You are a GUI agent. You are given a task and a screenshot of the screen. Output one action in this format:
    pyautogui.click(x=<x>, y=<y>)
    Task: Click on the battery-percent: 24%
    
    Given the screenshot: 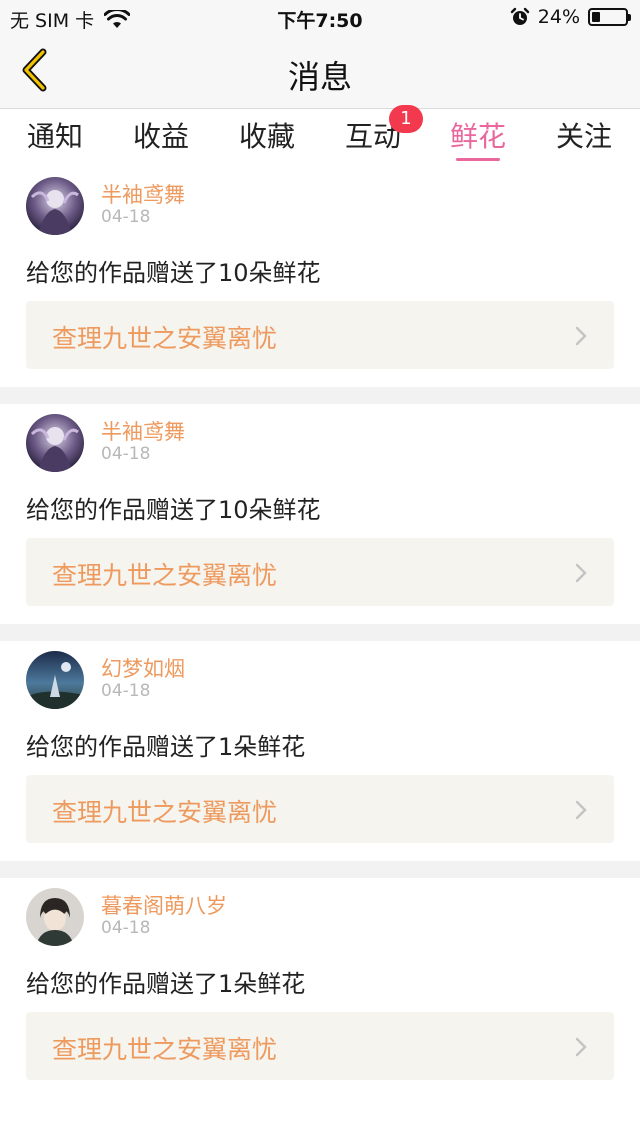 What is the action you would take?
    pyautogui.click(x=558, y=17)
    